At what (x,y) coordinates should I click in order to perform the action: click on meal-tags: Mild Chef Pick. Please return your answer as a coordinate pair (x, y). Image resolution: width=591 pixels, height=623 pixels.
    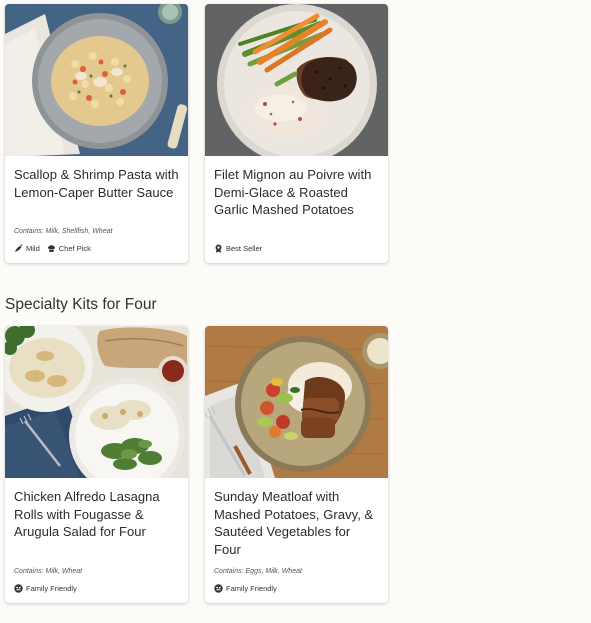
    Looking at the image, I should click on (52, 248).